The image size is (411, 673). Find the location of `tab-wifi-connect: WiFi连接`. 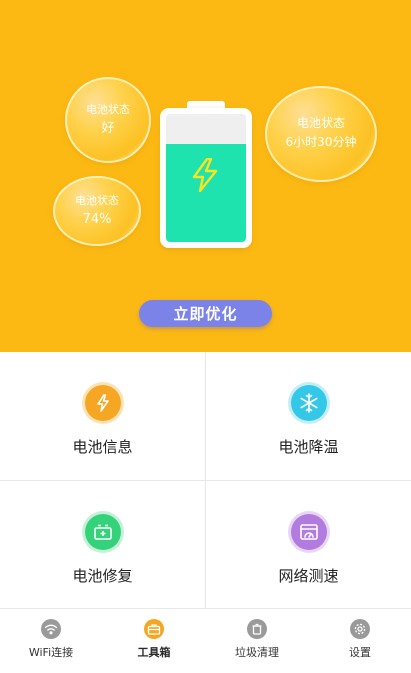

tab-wifi-connect: WiFi连接 is located at coordinates (51, 641).